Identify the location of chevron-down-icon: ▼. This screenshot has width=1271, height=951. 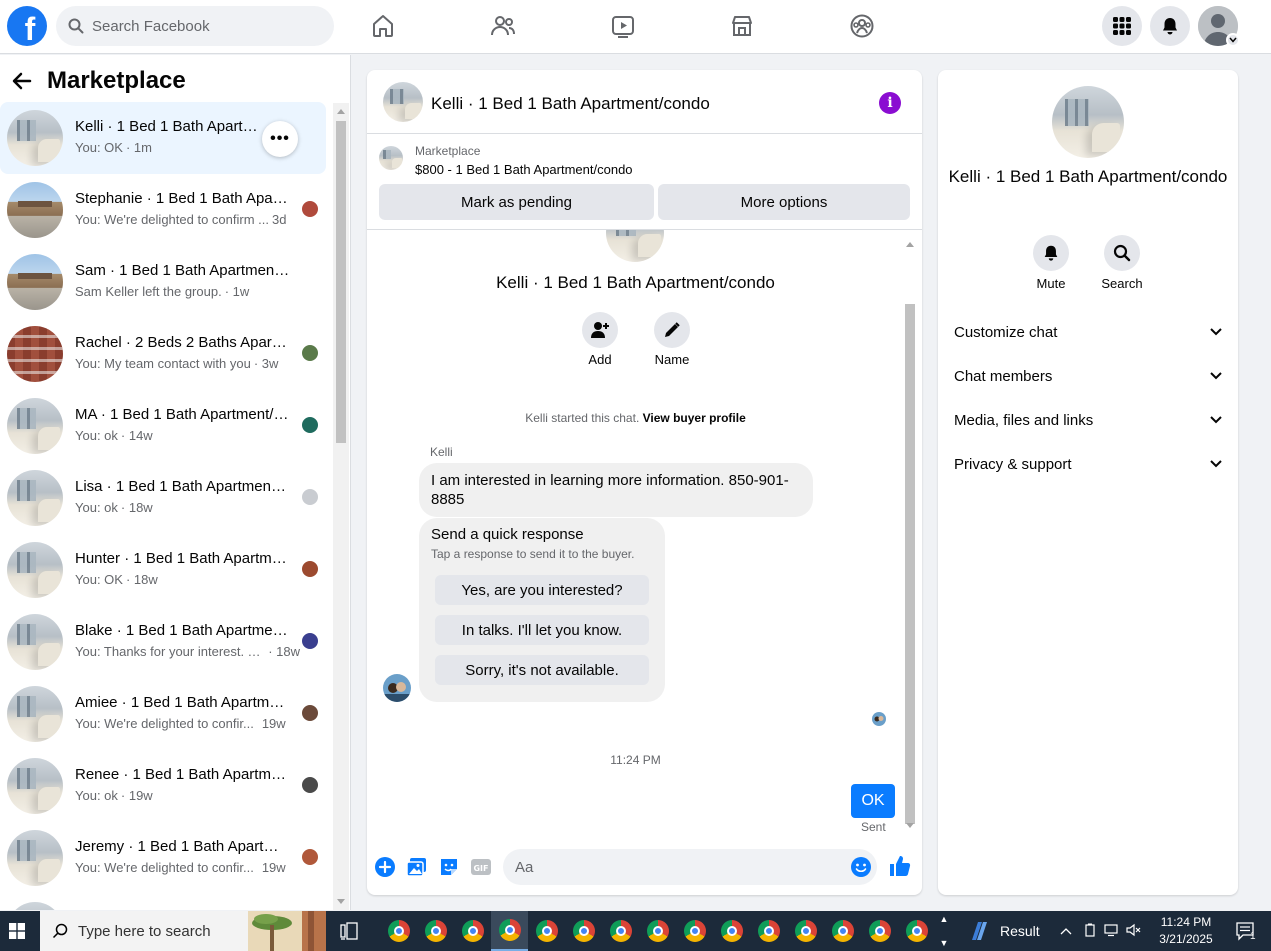
(944, 943).